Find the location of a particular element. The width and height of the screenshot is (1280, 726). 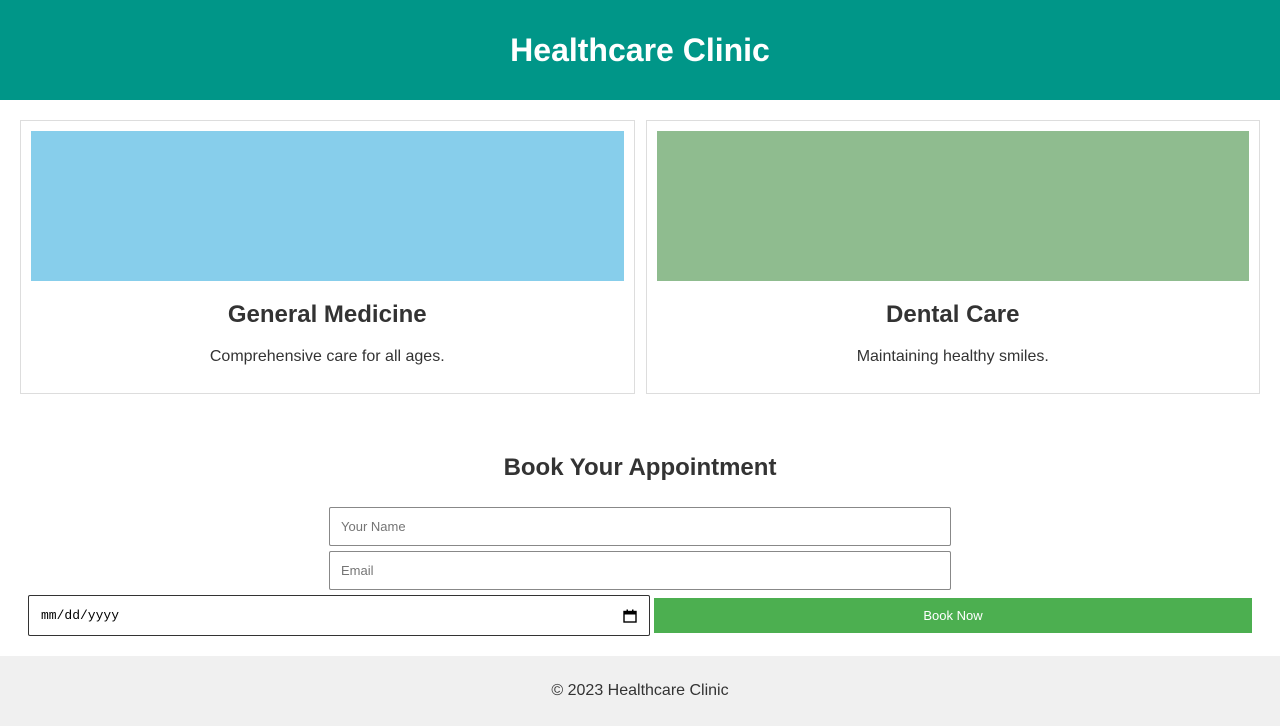

service-image-dental-care is located at coordinates (952, 206).